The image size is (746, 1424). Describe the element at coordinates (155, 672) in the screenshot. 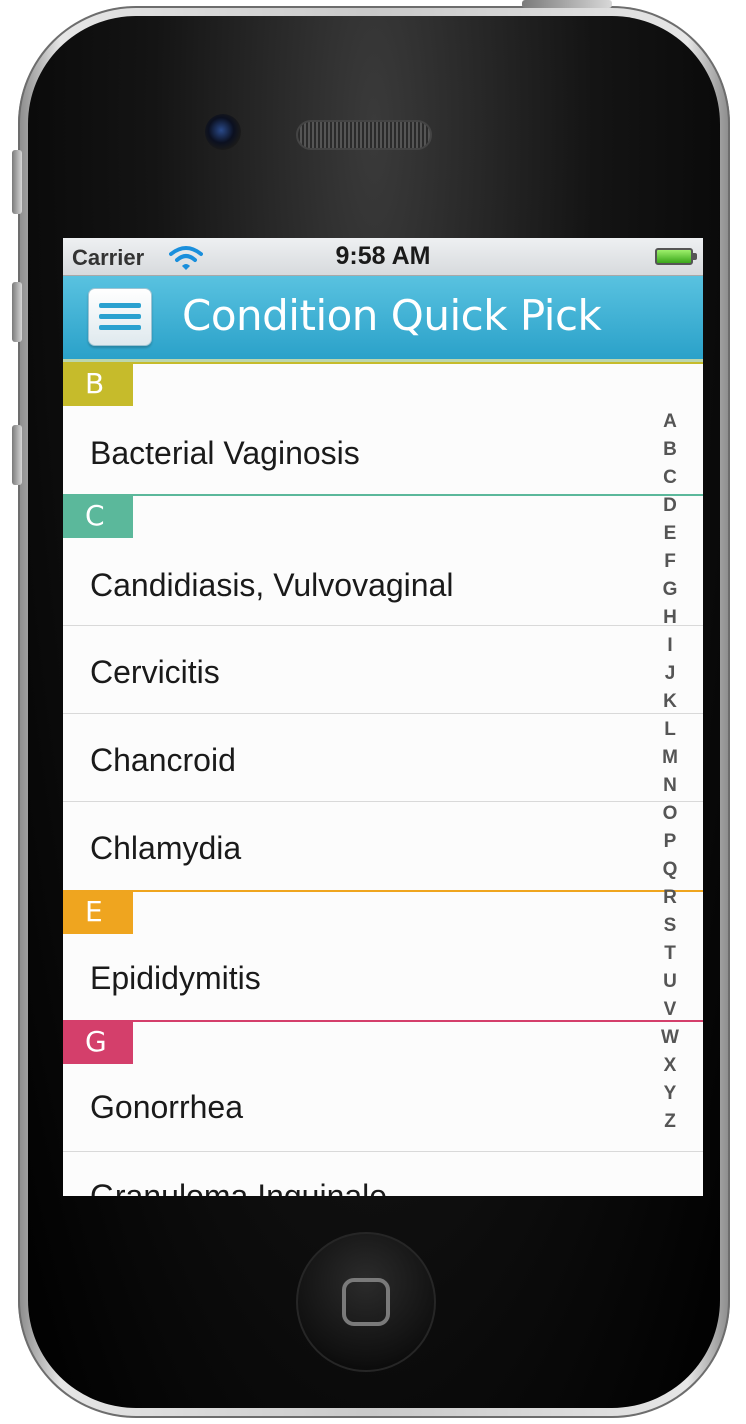

I see `list-item-label: Cervicitis` at that location.